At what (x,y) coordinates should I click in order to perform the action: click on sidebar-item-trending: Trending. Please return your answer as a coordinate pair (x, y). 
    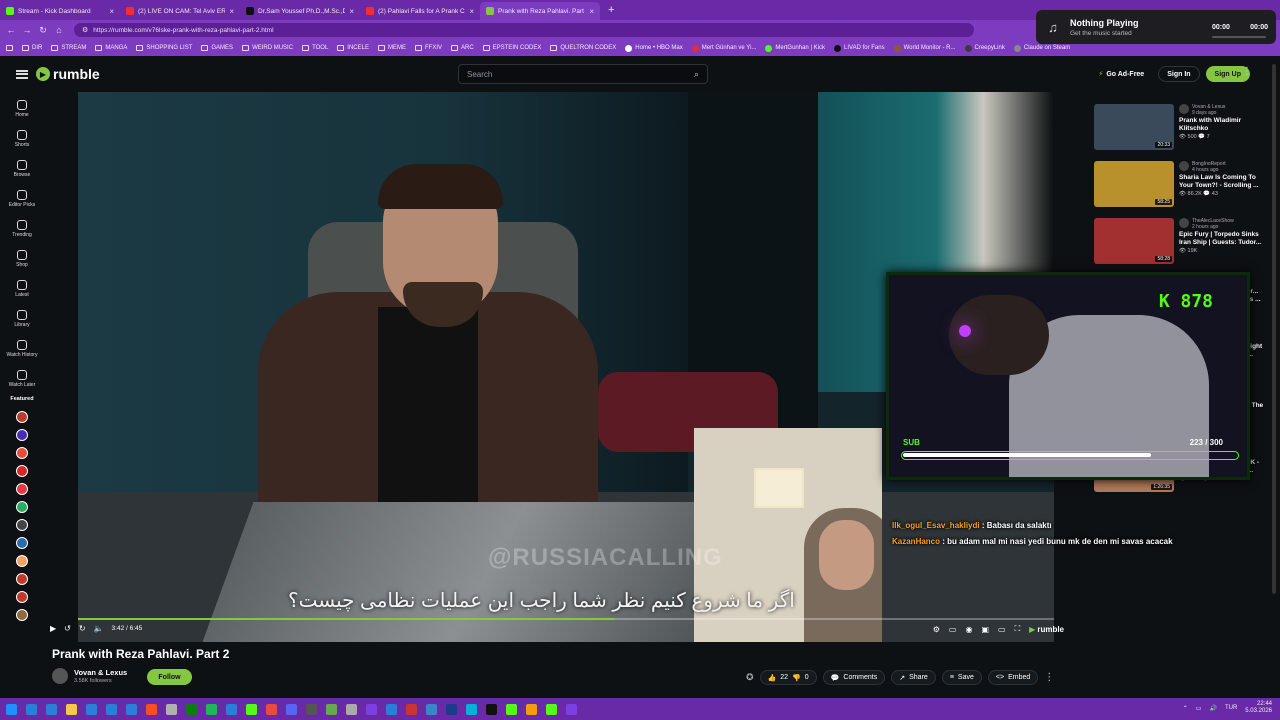
    Looking at the image, I should click on (22, 229).